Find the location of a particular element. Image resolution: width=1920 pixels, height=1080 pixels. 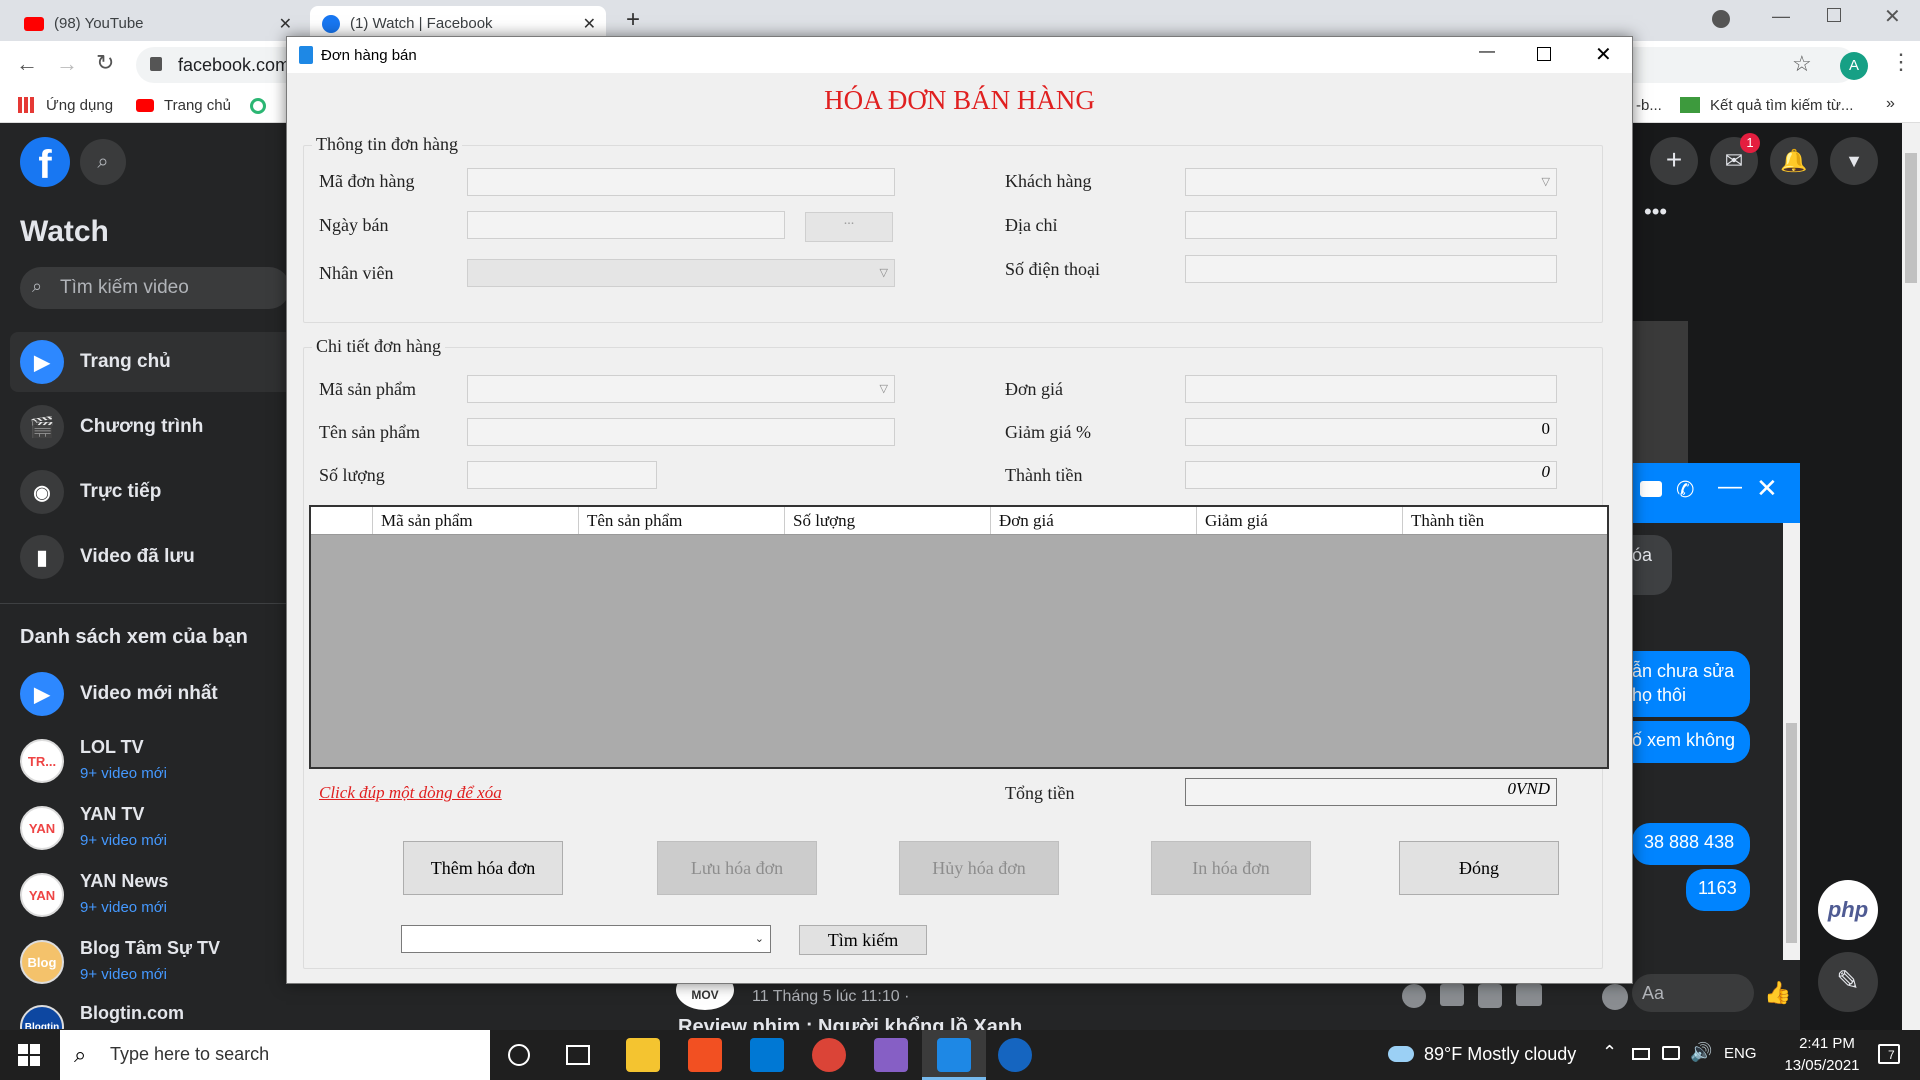

reload-icon: ↻ is located at coordinates (105, 63).